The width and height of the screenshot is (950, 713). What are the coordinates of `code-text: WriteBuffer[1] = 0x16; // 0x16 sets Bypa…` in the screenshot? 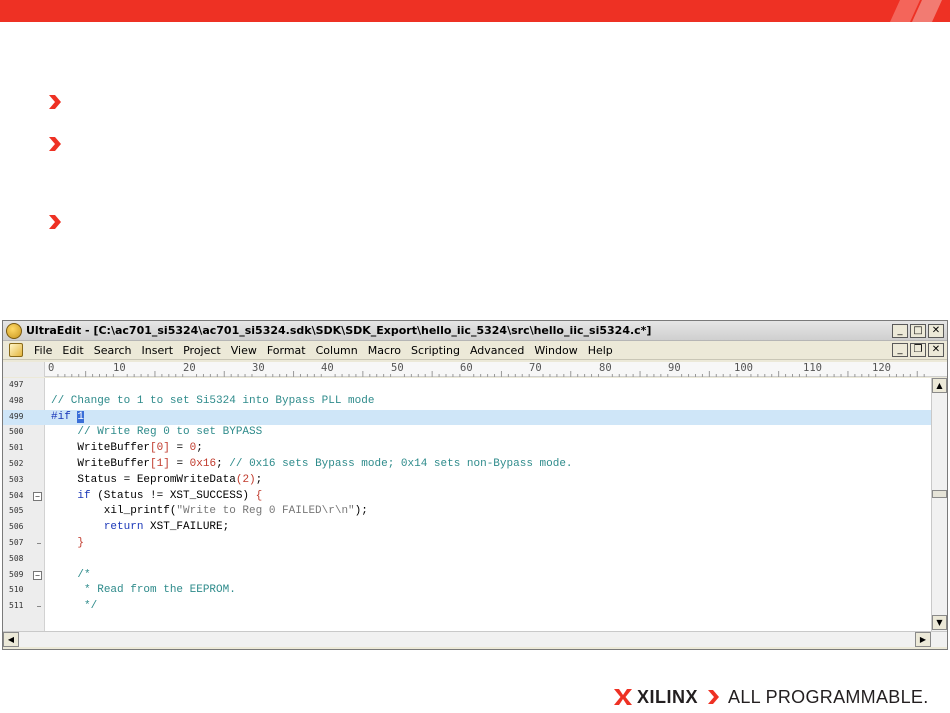 It's located at (312, 464).